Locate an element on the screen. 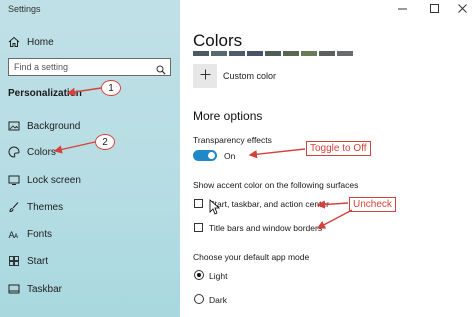  sidebar-item-start: Start is located at coordinates (28, 261).